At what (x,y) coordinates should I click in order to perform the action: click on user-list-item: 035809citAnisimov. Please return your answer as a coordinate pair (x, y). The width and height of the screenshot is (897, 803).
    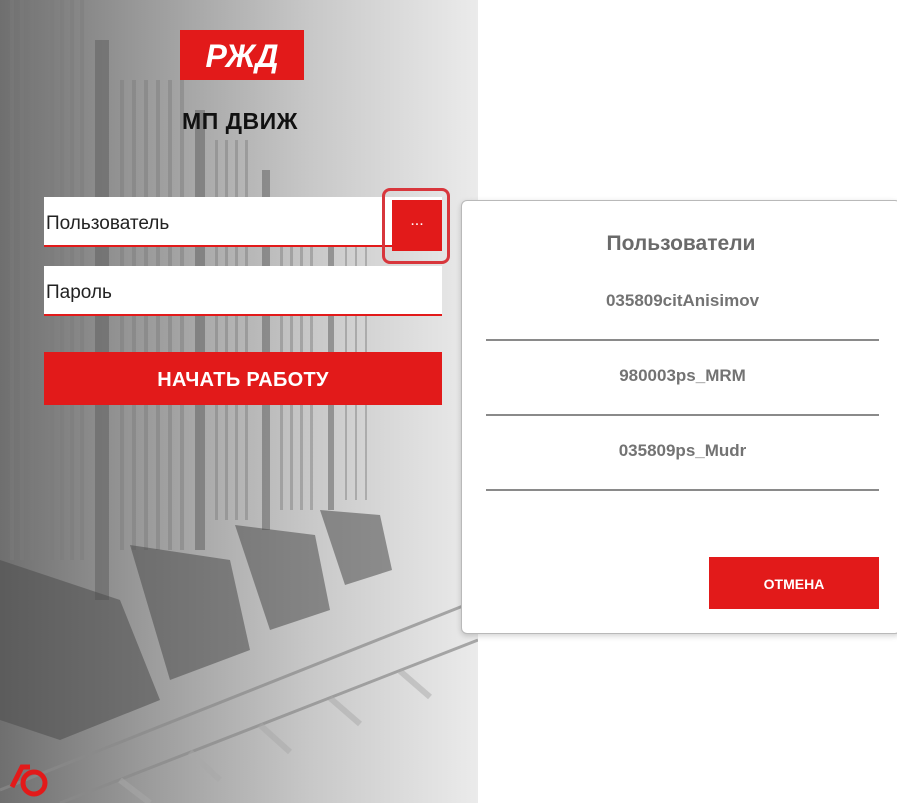
    Looking at the image, I should click on (682, 304).